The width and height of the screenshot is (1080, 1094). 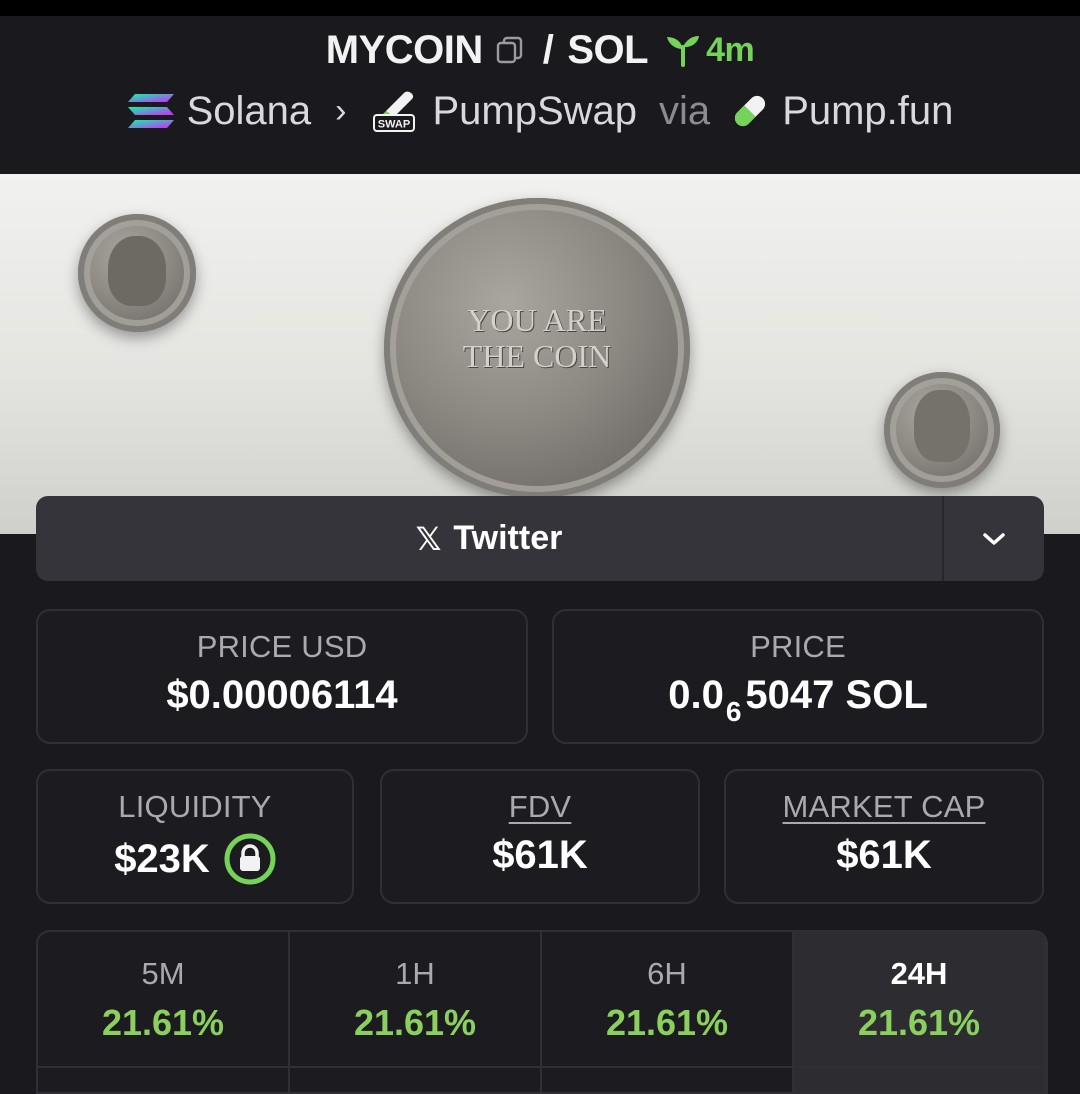 What do you see at coordinates (394, 125) in the screenshot?
I see `pumpswap-badge-text: SWAP` at bounding box center [394, 125].